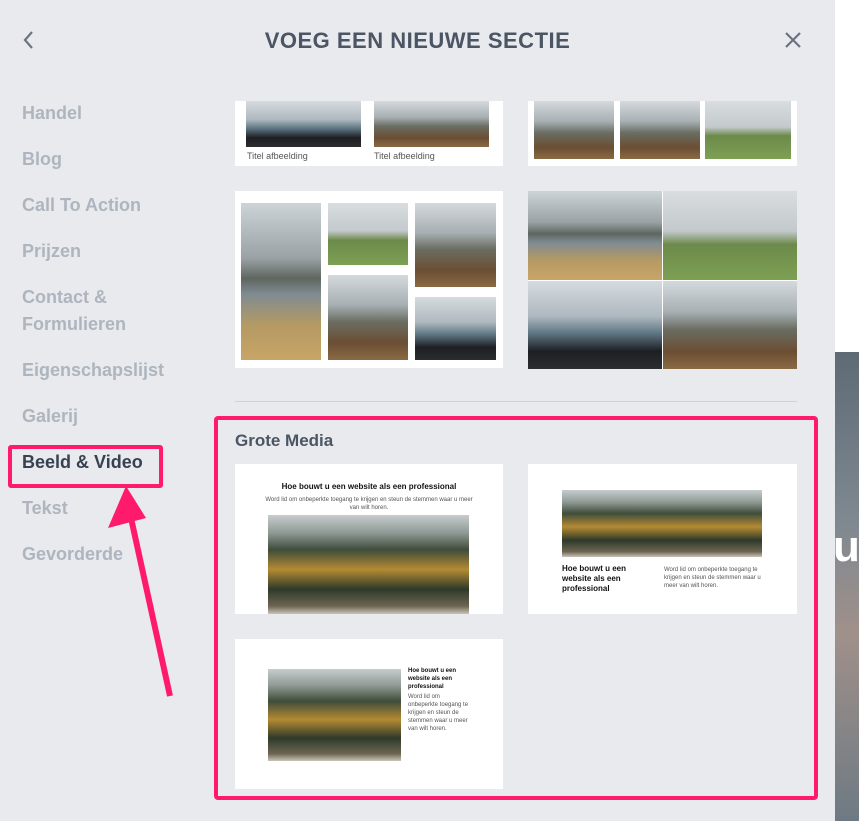  I want to click on close-icon, so click(793, 40).